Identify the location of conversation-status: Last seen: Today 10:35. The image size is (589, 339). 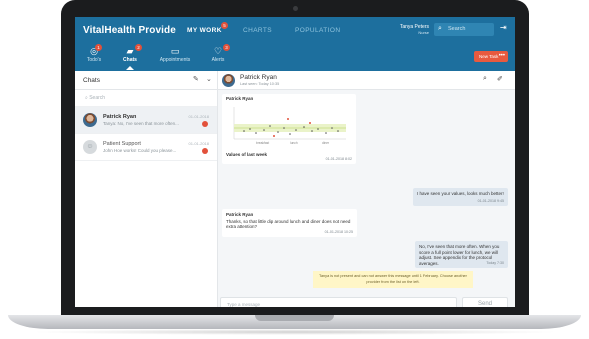
(260, 84).